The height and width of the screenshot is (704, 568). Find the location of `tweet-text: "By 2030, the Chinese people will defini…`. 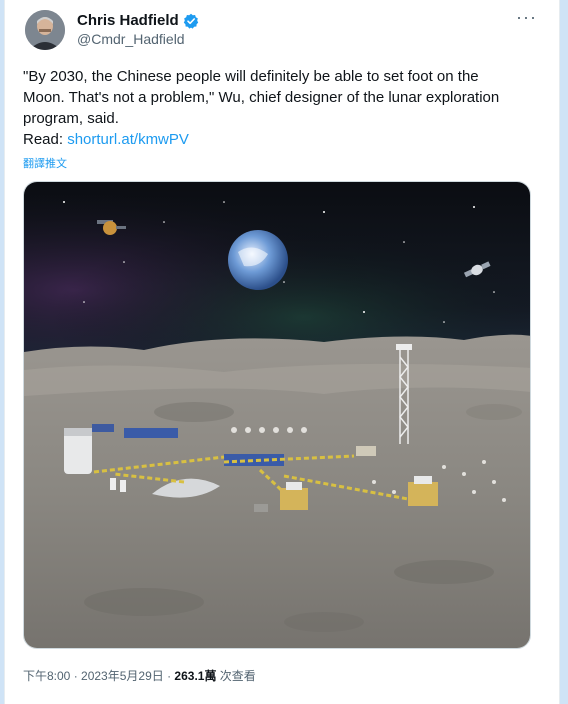

tweet-text: "By 2030, the Chinese people will defini… is located at coordinates (283, 108).